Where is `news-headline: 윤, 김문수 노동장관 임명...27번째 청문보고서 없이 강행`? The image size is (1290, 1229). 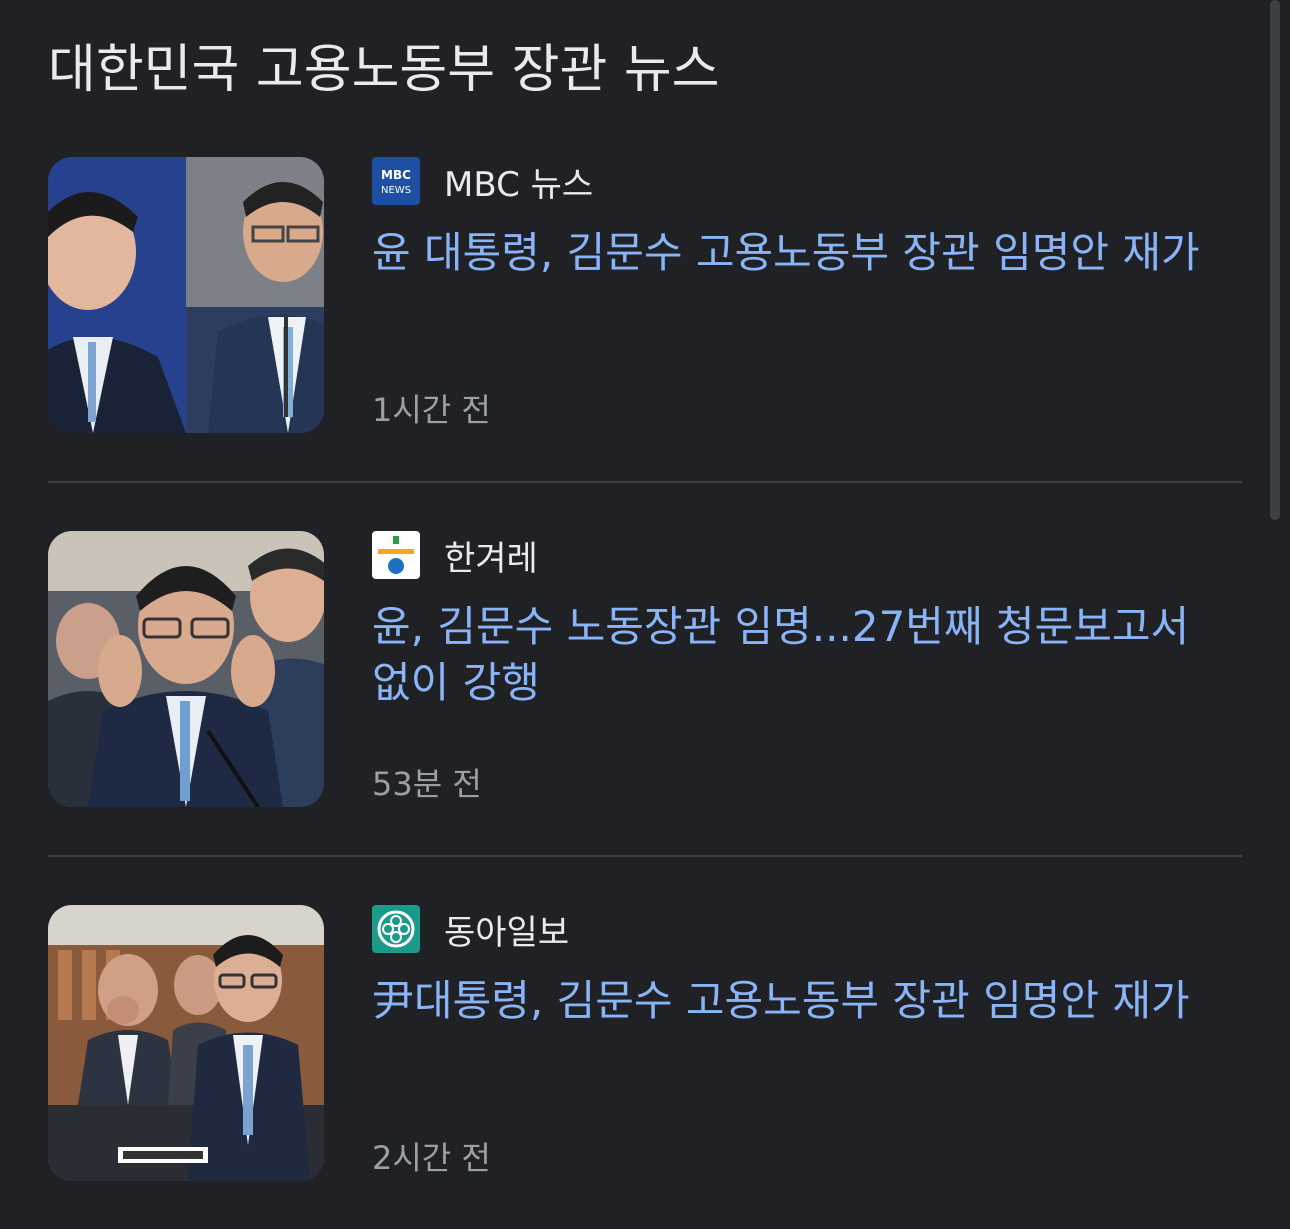 news-headline: 윤, 김문수 노동장관 임명...27번째 청문보고서 없이 강행 is located at coordinates (807, 655).